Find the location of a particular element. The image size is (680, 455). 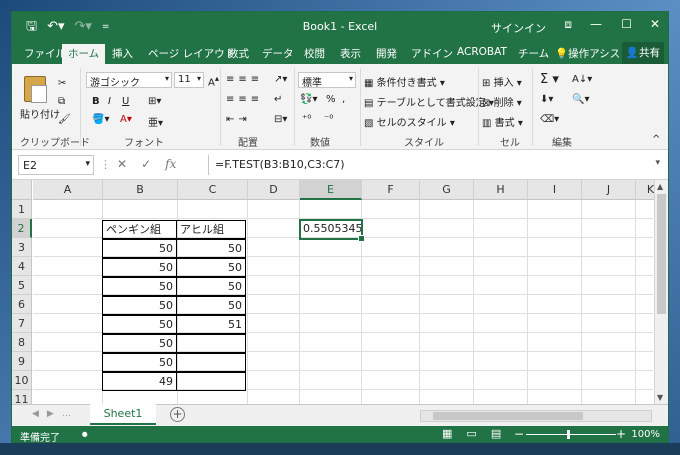

cell-C8 is located at coordinates (211, 343).